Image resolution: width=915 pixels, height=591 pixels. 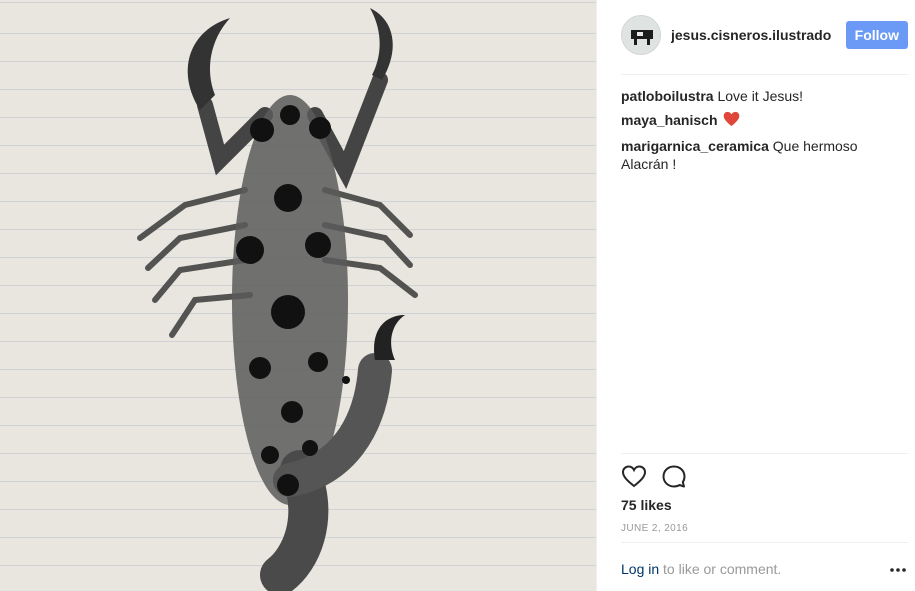 What do you see at coordinates (761, 121) in the screenshot?
I see `comment-item: maya_hanisch` at bounding box center [761, 121].